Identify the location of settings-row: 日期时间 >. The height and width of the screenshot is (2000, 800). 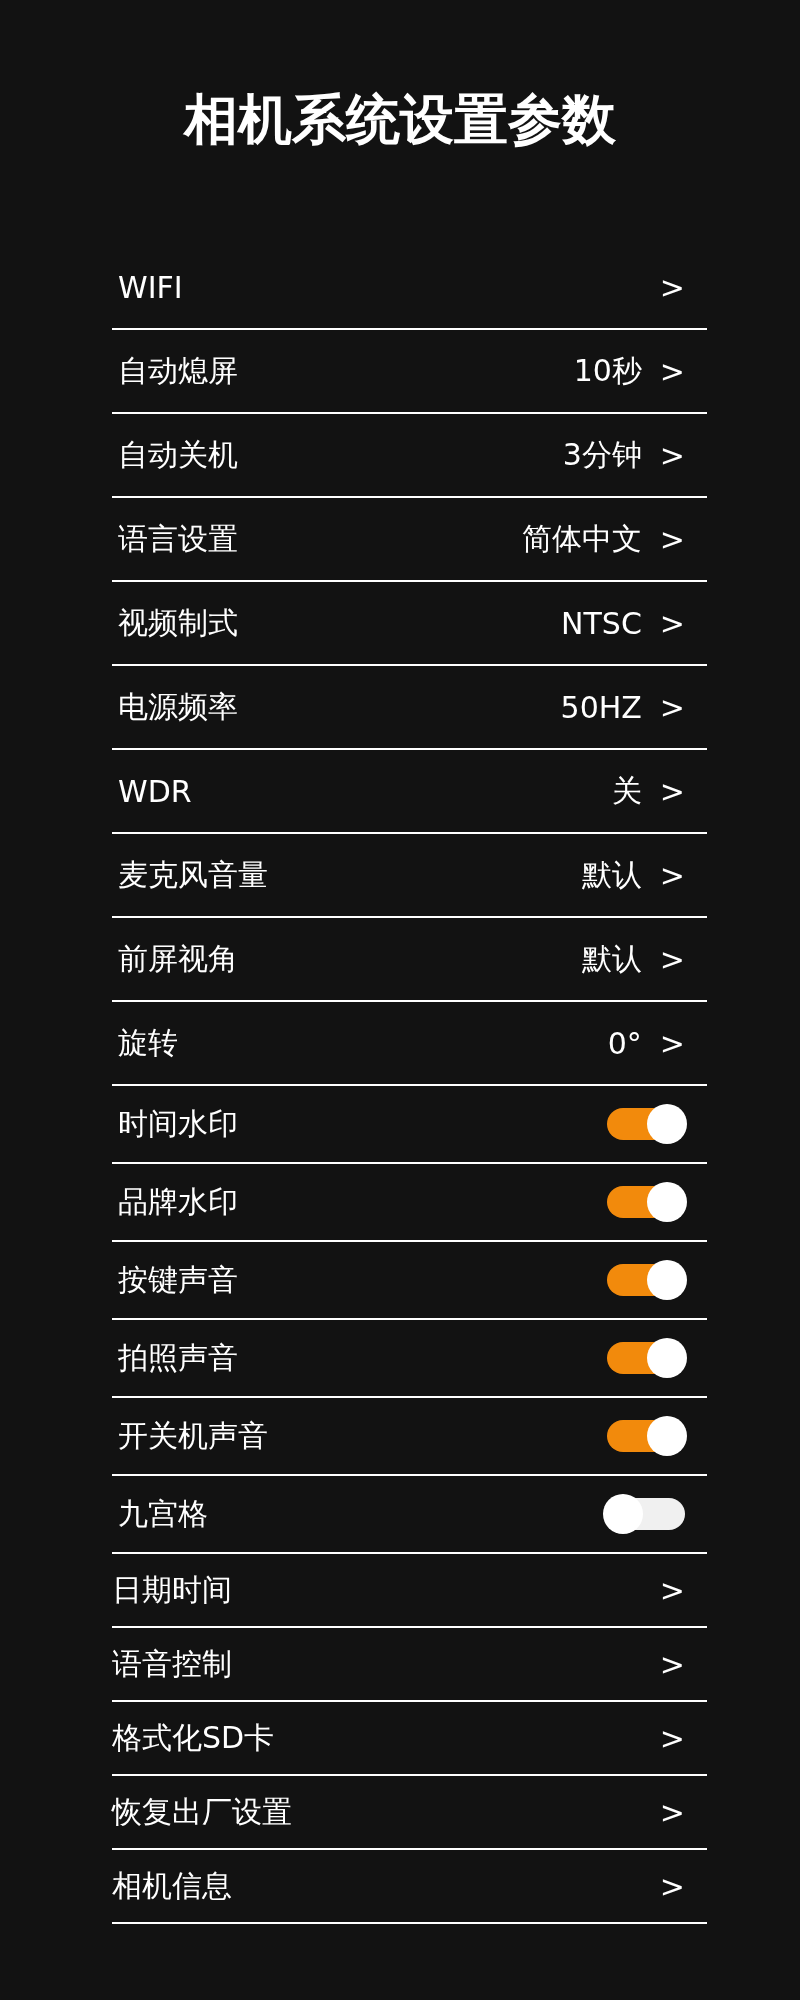
(409, 1591).